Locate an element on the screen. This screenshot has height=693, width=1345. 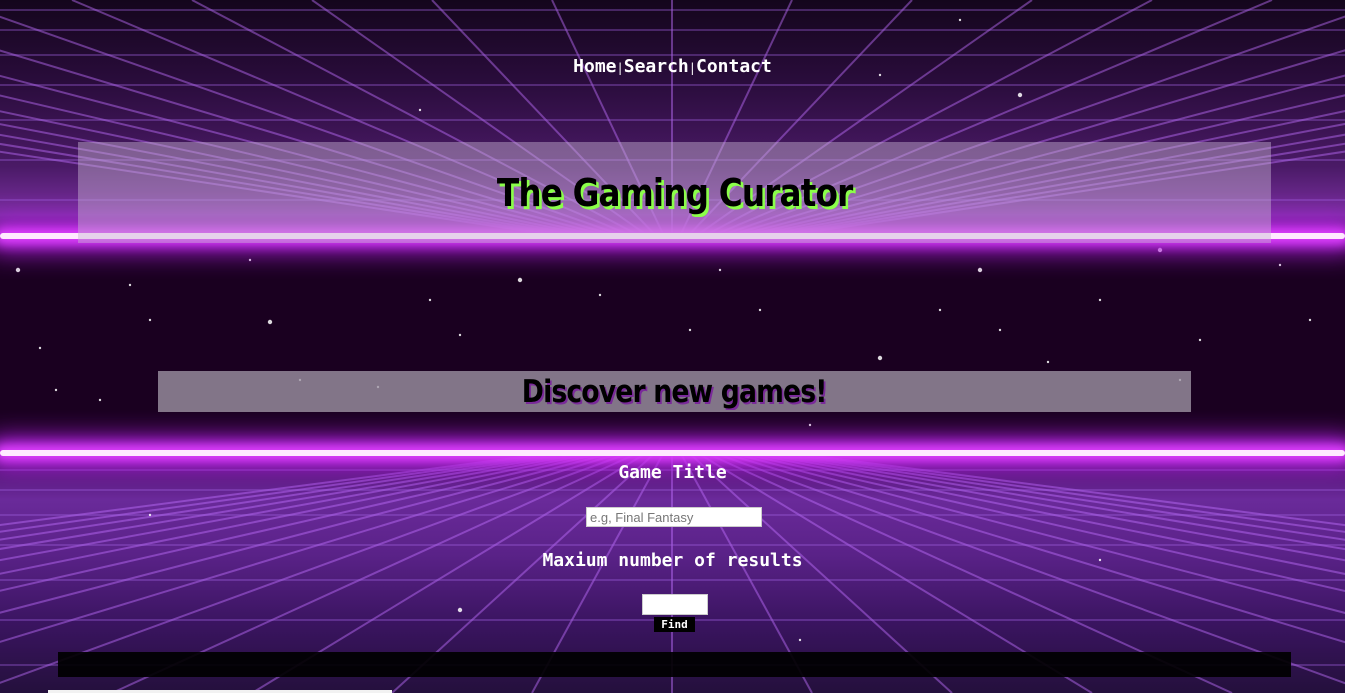
game-title-input is located at coordinates (674, 517).